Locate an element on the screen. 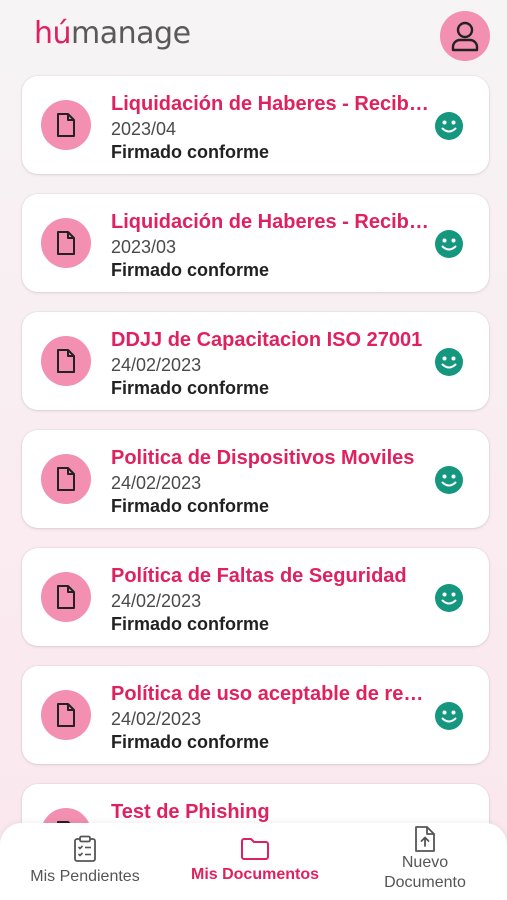  nav-mis-documentos: Mis Documentos is located at coordinates (255, 861).